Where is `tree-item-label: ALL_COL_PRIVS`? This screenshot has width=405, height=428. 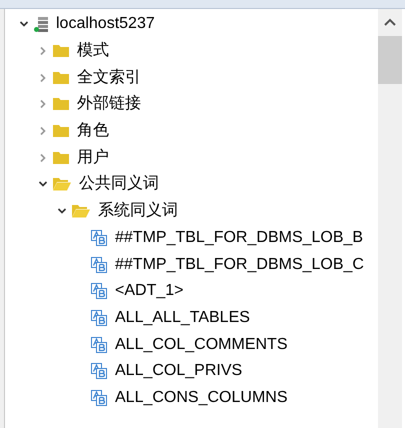 tree-item-label: ALL_COL_PRIVS is located at coordinates (178, 371).